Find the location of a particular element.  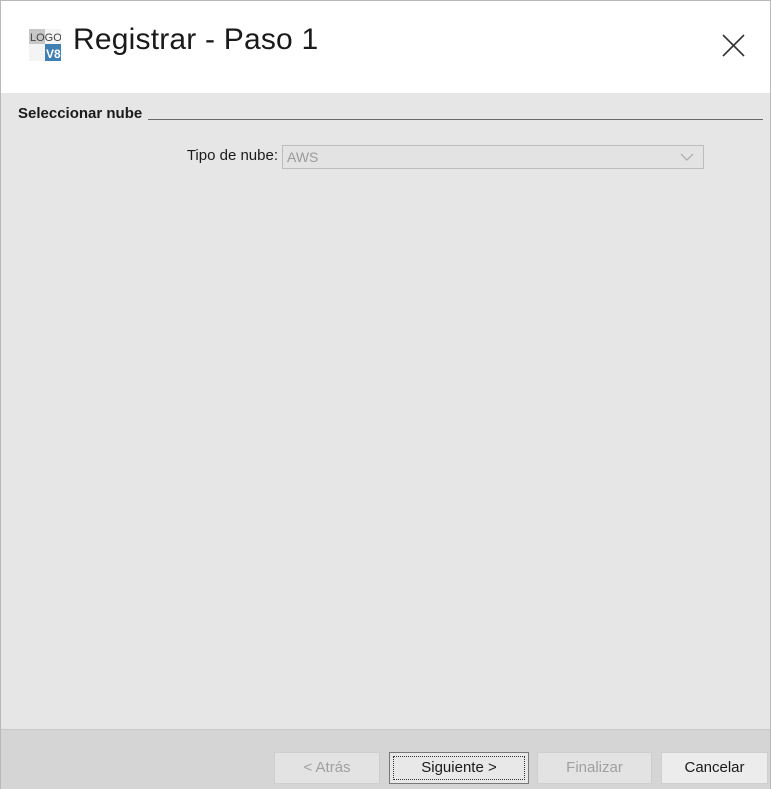

next-button-label: Siguiente > is located at coordinates (459, 767).